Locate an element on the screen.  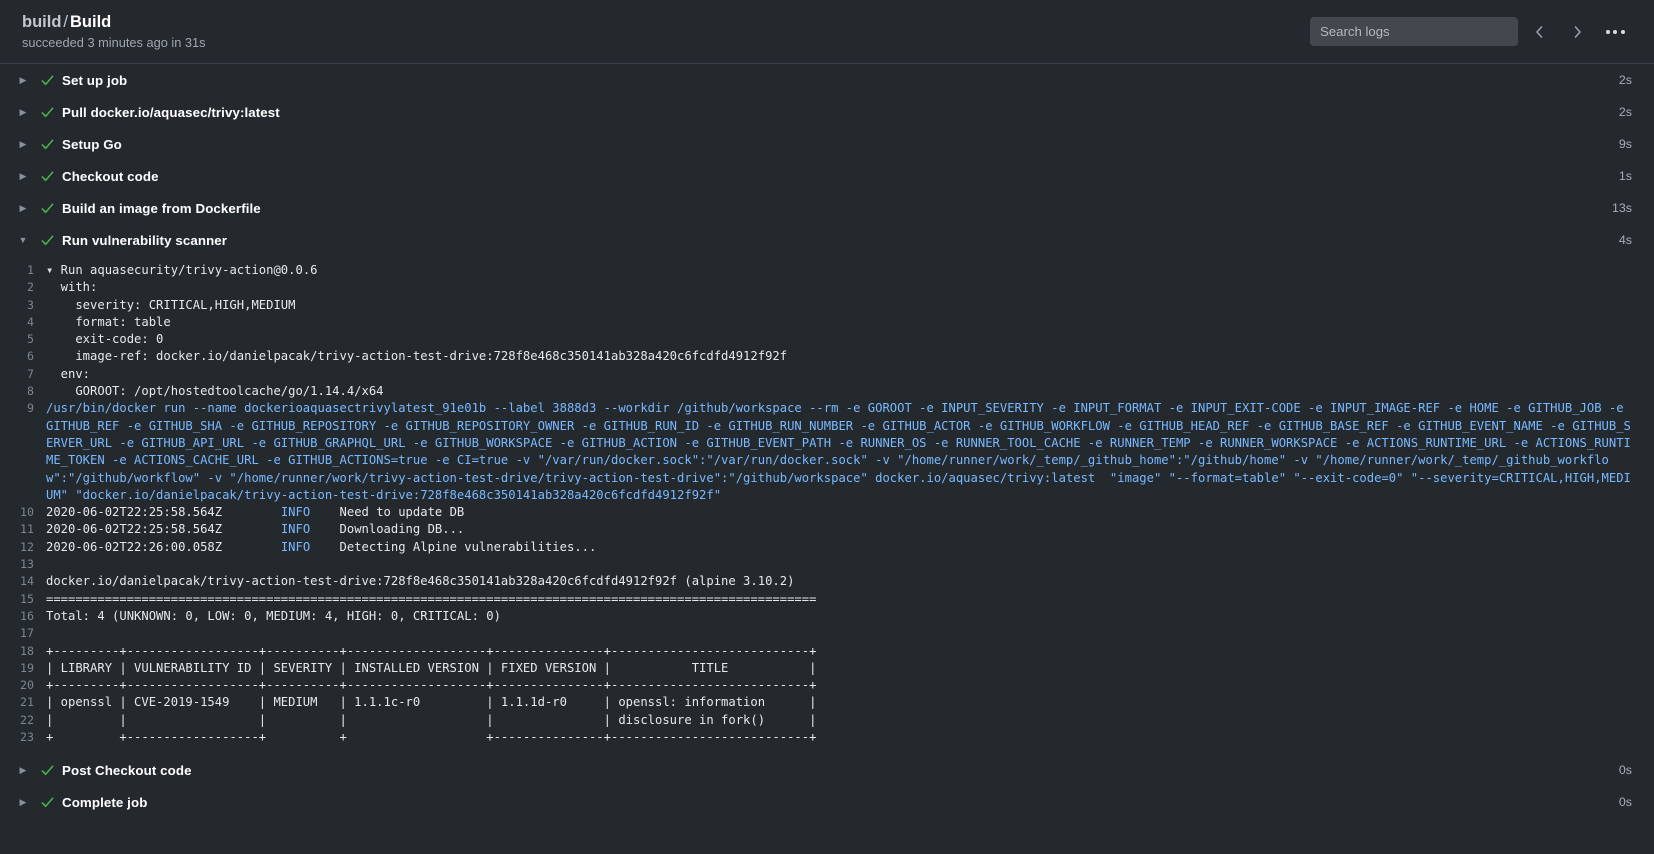
step-row-pull-docker-io-aquasec-trivy-latest: ▶ Pull docker.io/aquasec/trivy:latest 2s is located at coordinates (827, 112).